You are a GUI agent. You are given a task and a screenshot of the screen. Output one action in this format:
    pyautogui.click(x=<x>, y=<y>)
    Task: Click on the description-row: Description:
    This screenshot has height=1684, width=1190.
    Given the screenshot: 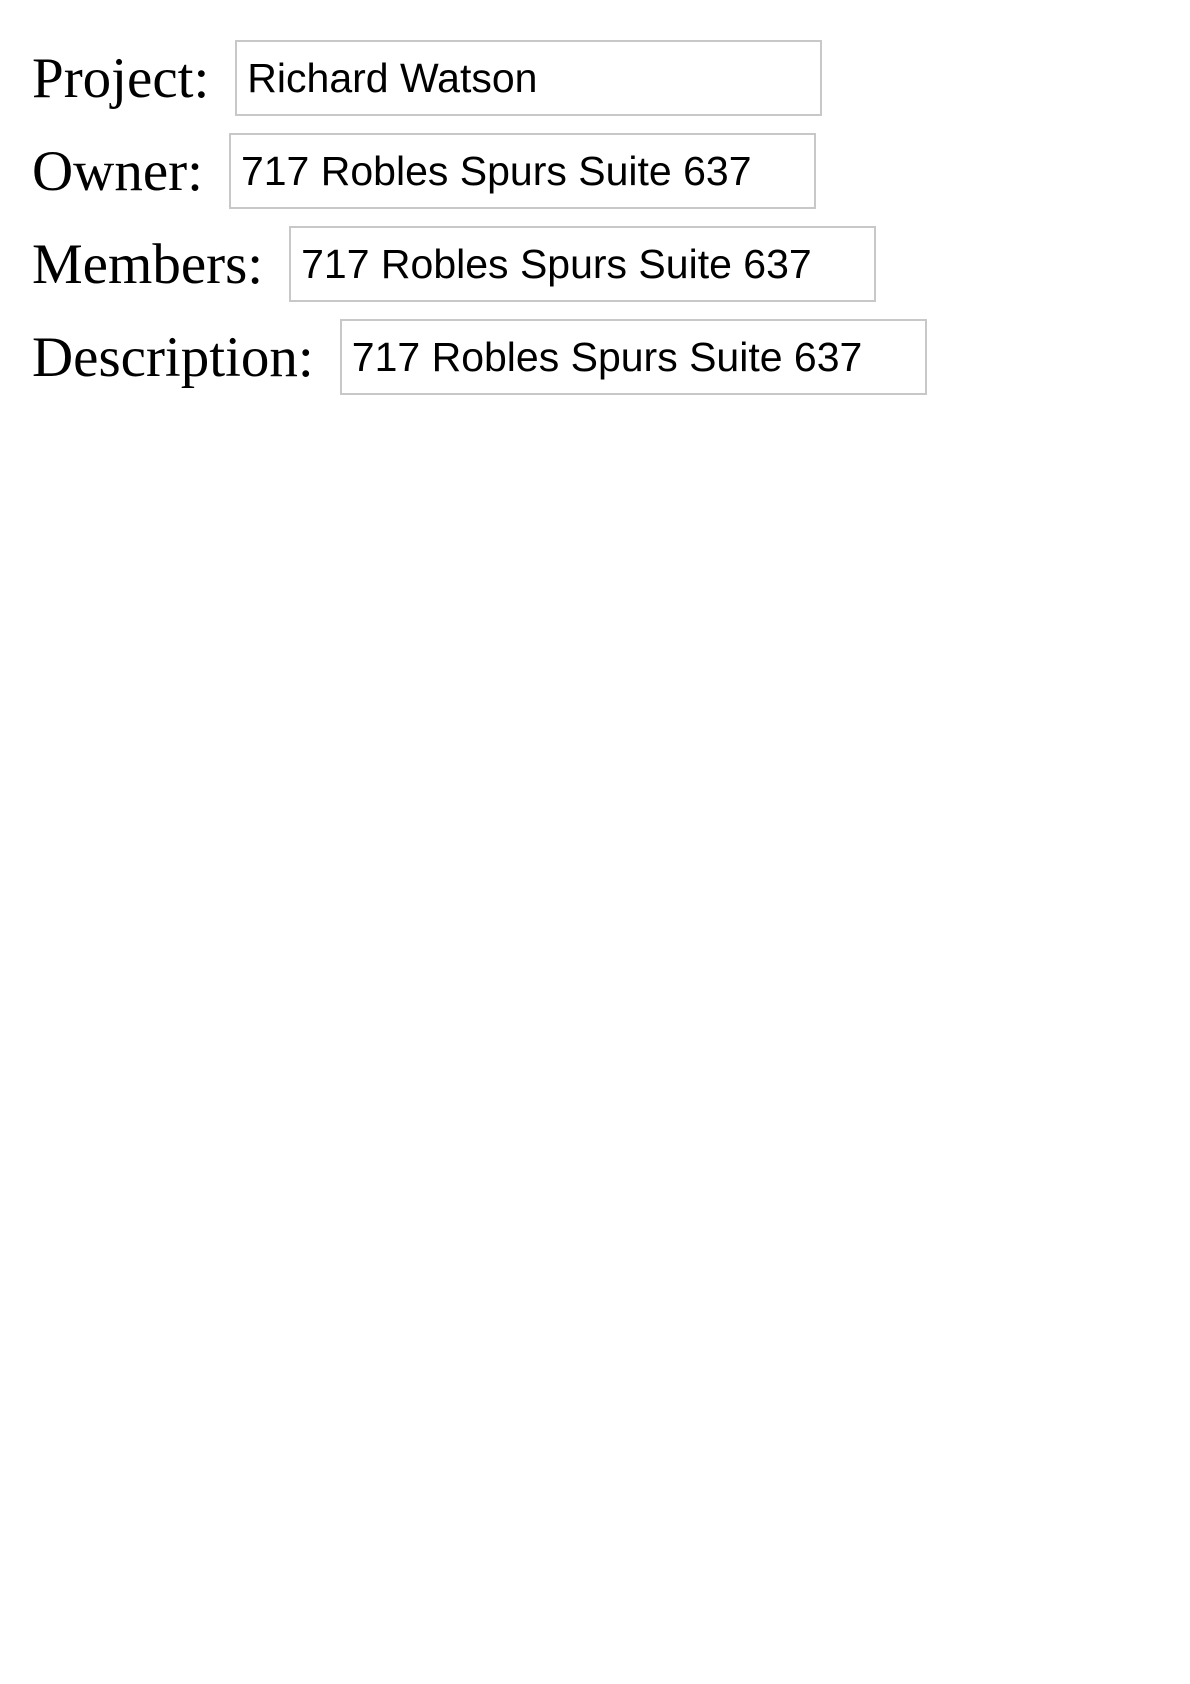 What is the action you would take?
    pyautogui.click(x=592, y=357)
    